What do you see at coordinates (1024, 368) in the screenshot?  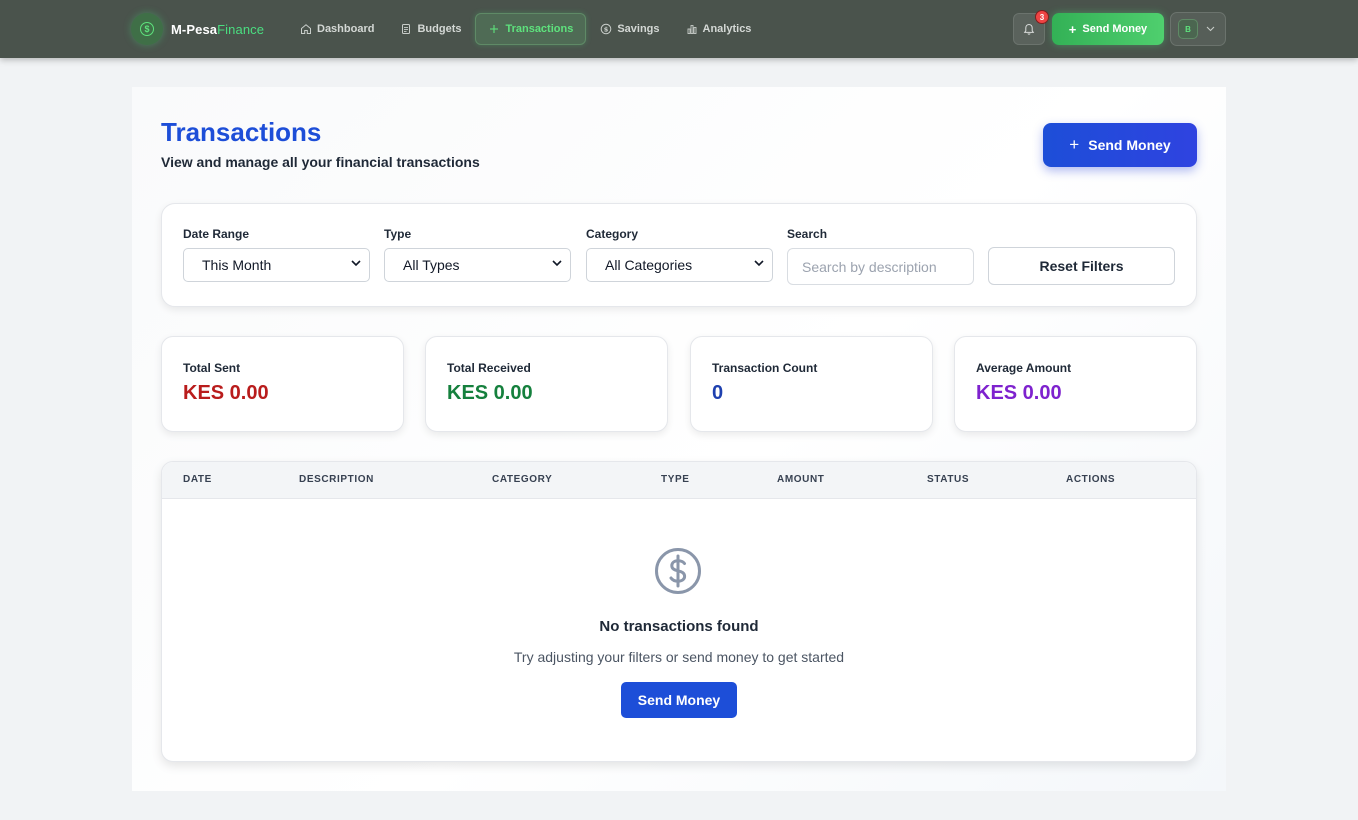 I see `average-amount-label: Average Amount` at bounding box center [1024, 368].